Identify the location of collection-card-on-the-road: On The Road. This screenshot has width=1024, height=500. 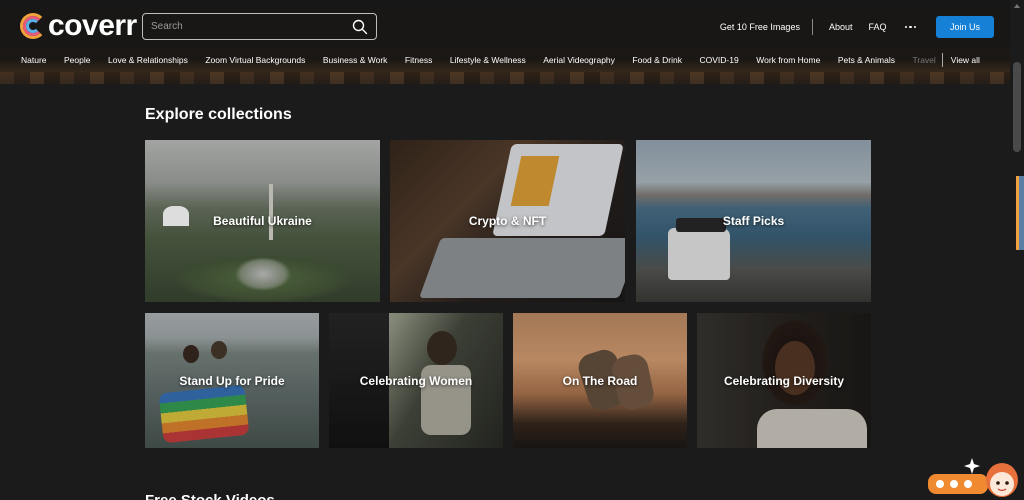
(600, 380).